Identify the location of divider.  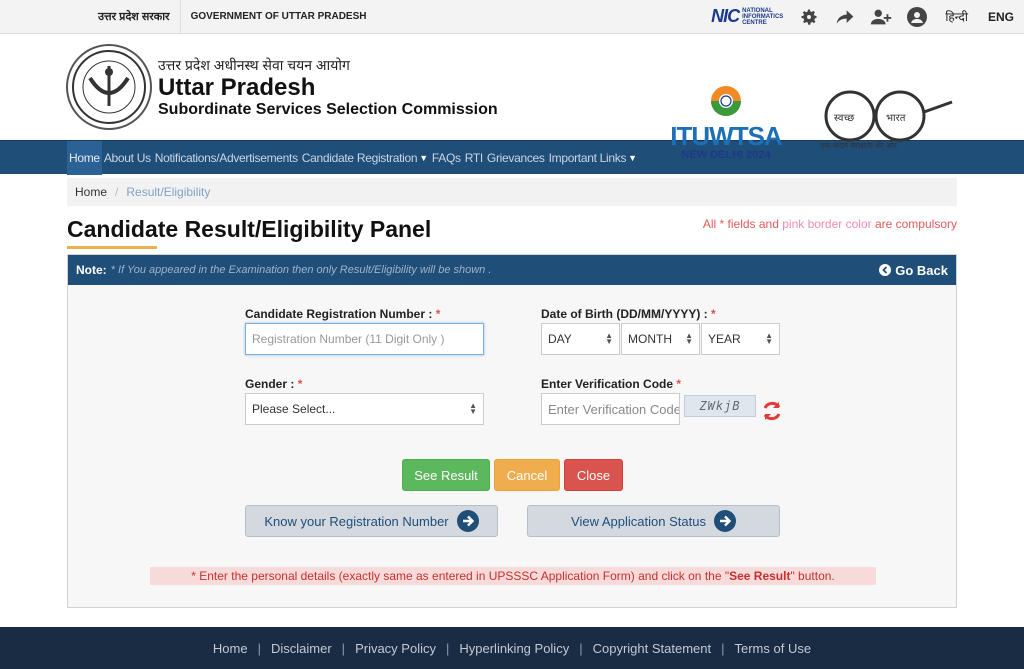
(180, 17).